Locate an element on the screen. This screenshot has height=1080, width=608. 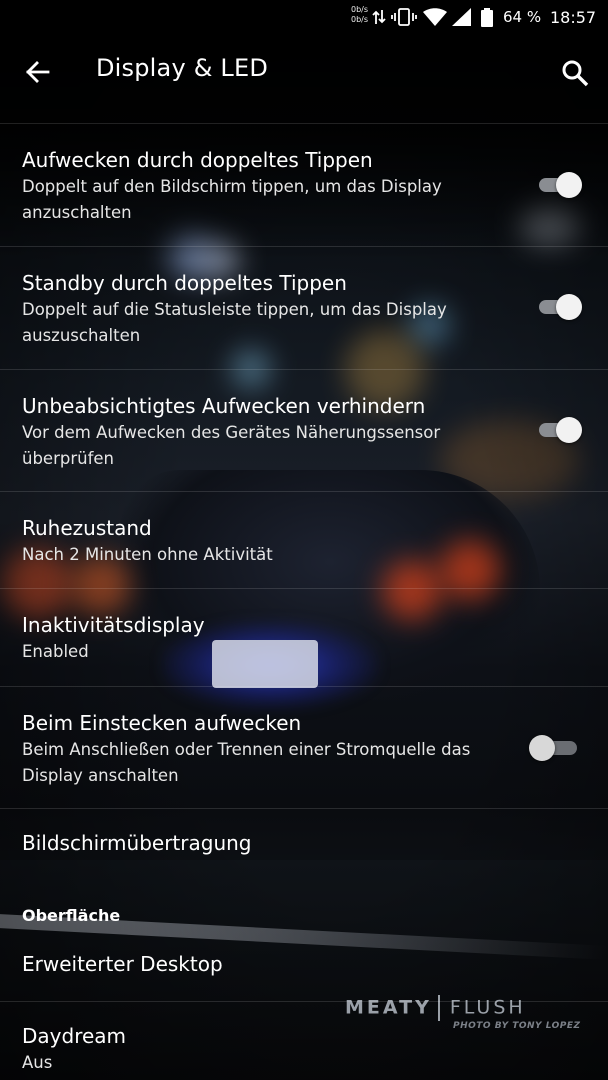
wifi-icon is located at coordinates (435, 17).